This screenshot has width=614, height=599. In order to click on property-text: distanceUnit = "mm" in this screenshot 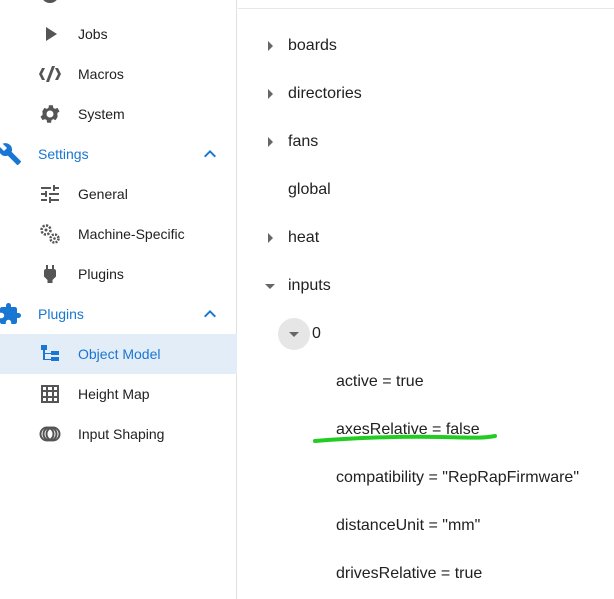, I will do `click(408, 525)`.